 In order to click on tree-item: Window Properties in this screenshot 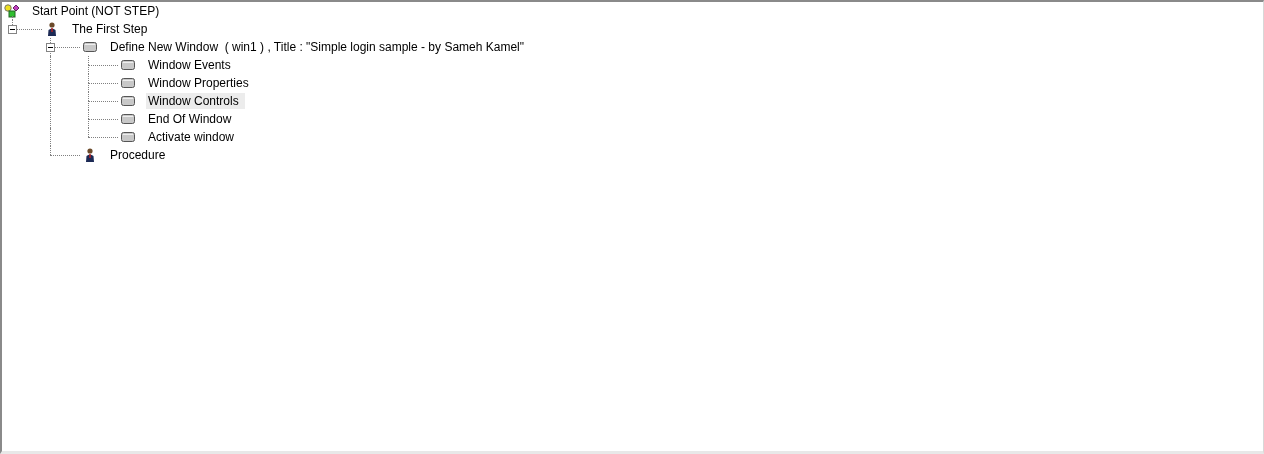, I will do `click(200, 83)`.